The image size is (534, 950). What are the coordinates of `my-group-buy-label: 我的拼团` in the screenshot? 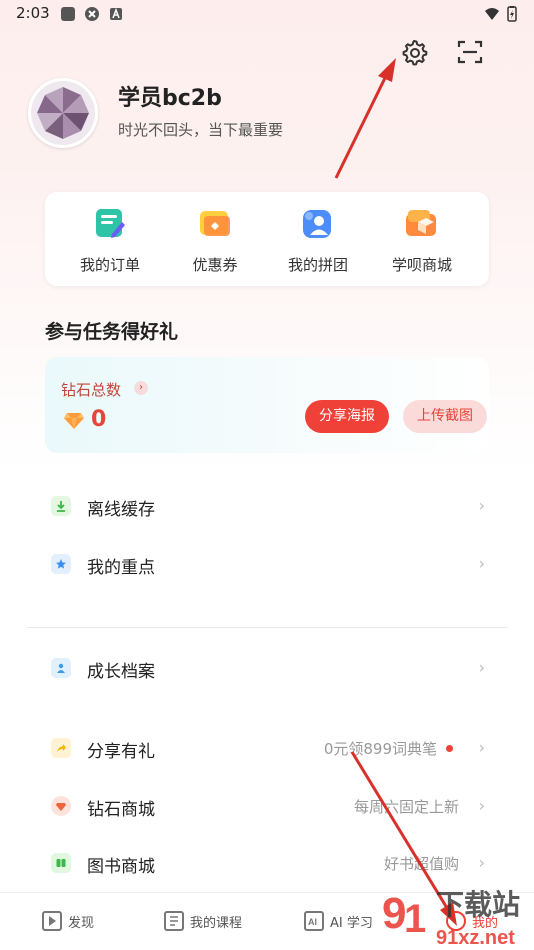 It's located at (317, 265).